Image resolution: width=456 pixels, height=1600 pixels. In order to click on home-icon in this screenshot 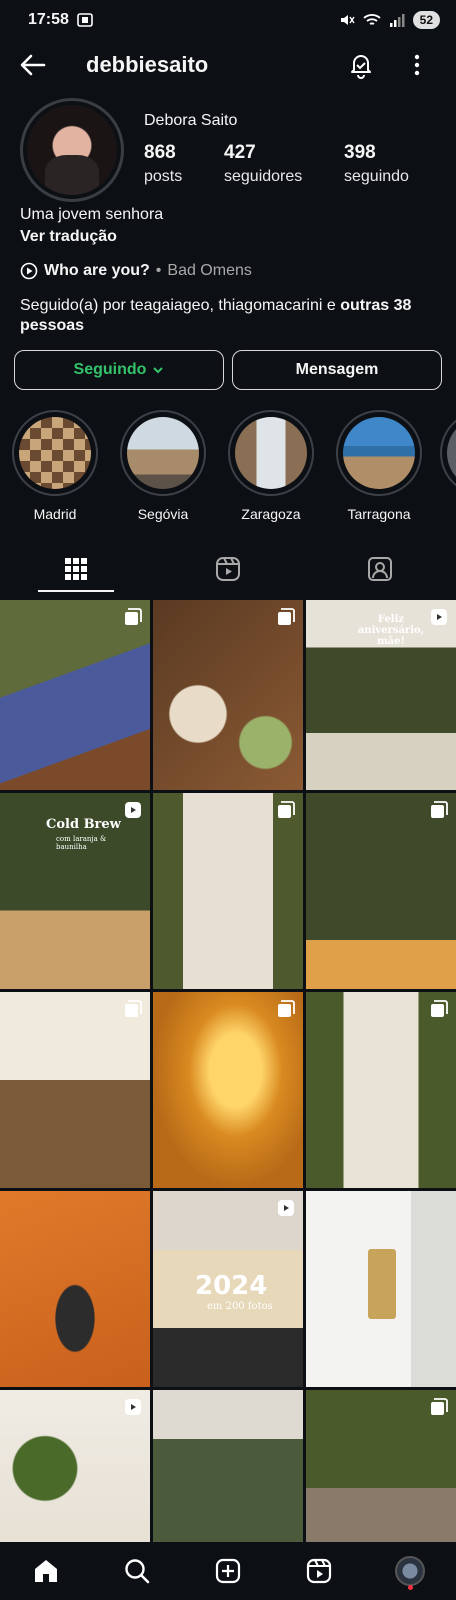, I will do `click(45, 1571)`.